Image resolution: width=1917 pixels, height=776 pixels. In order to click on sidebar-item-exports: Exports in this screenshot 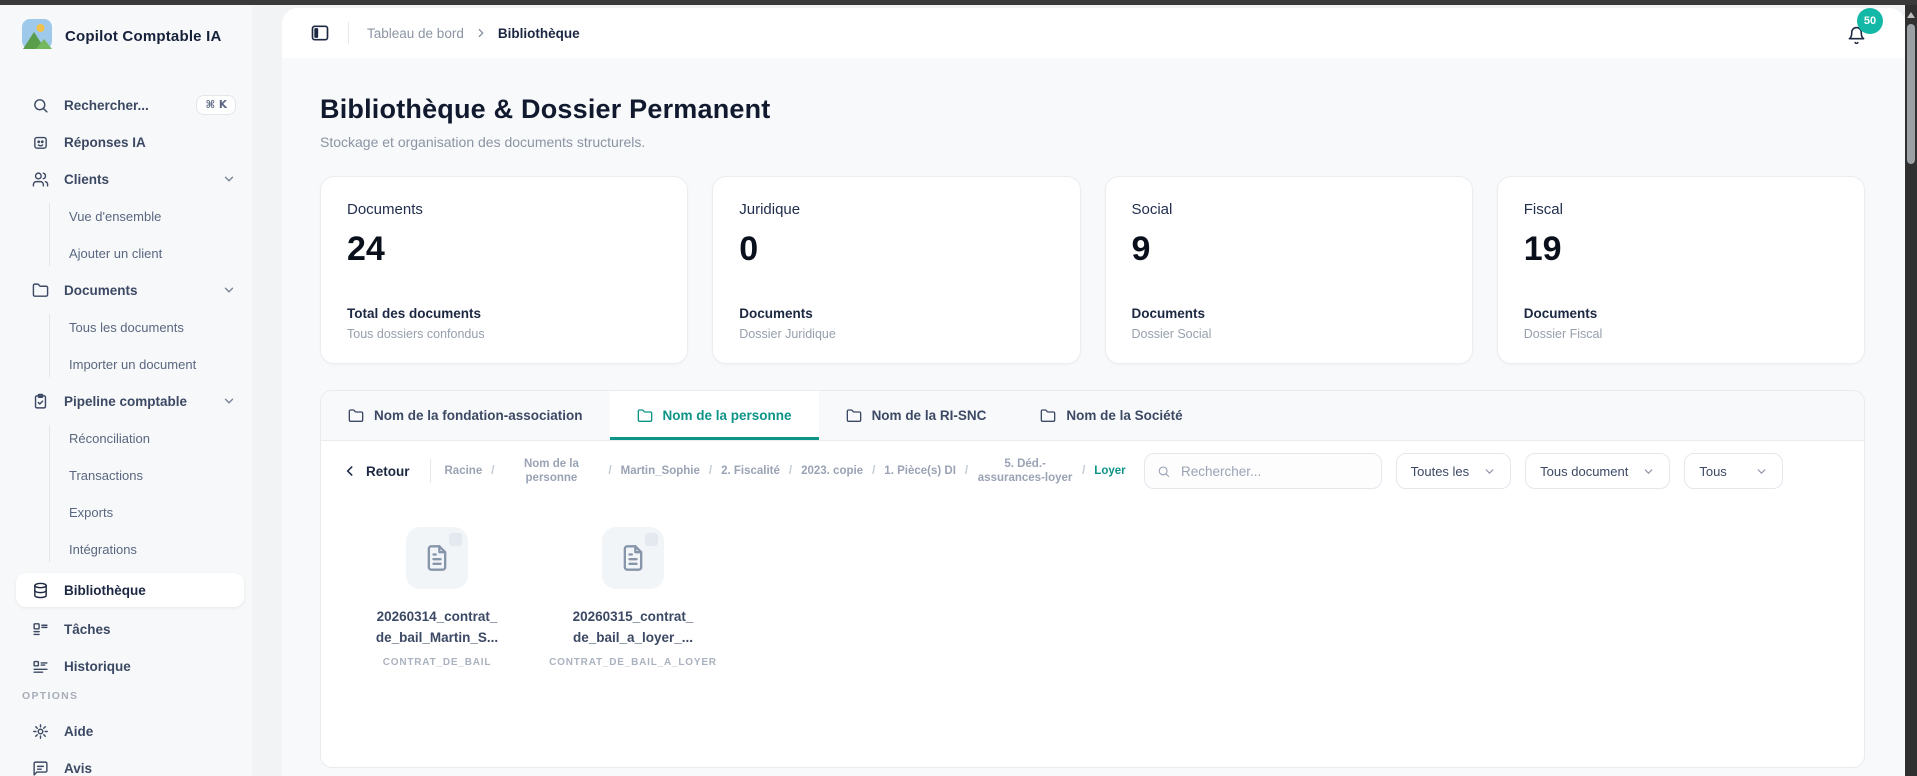, I will do `click(151, 512)`.